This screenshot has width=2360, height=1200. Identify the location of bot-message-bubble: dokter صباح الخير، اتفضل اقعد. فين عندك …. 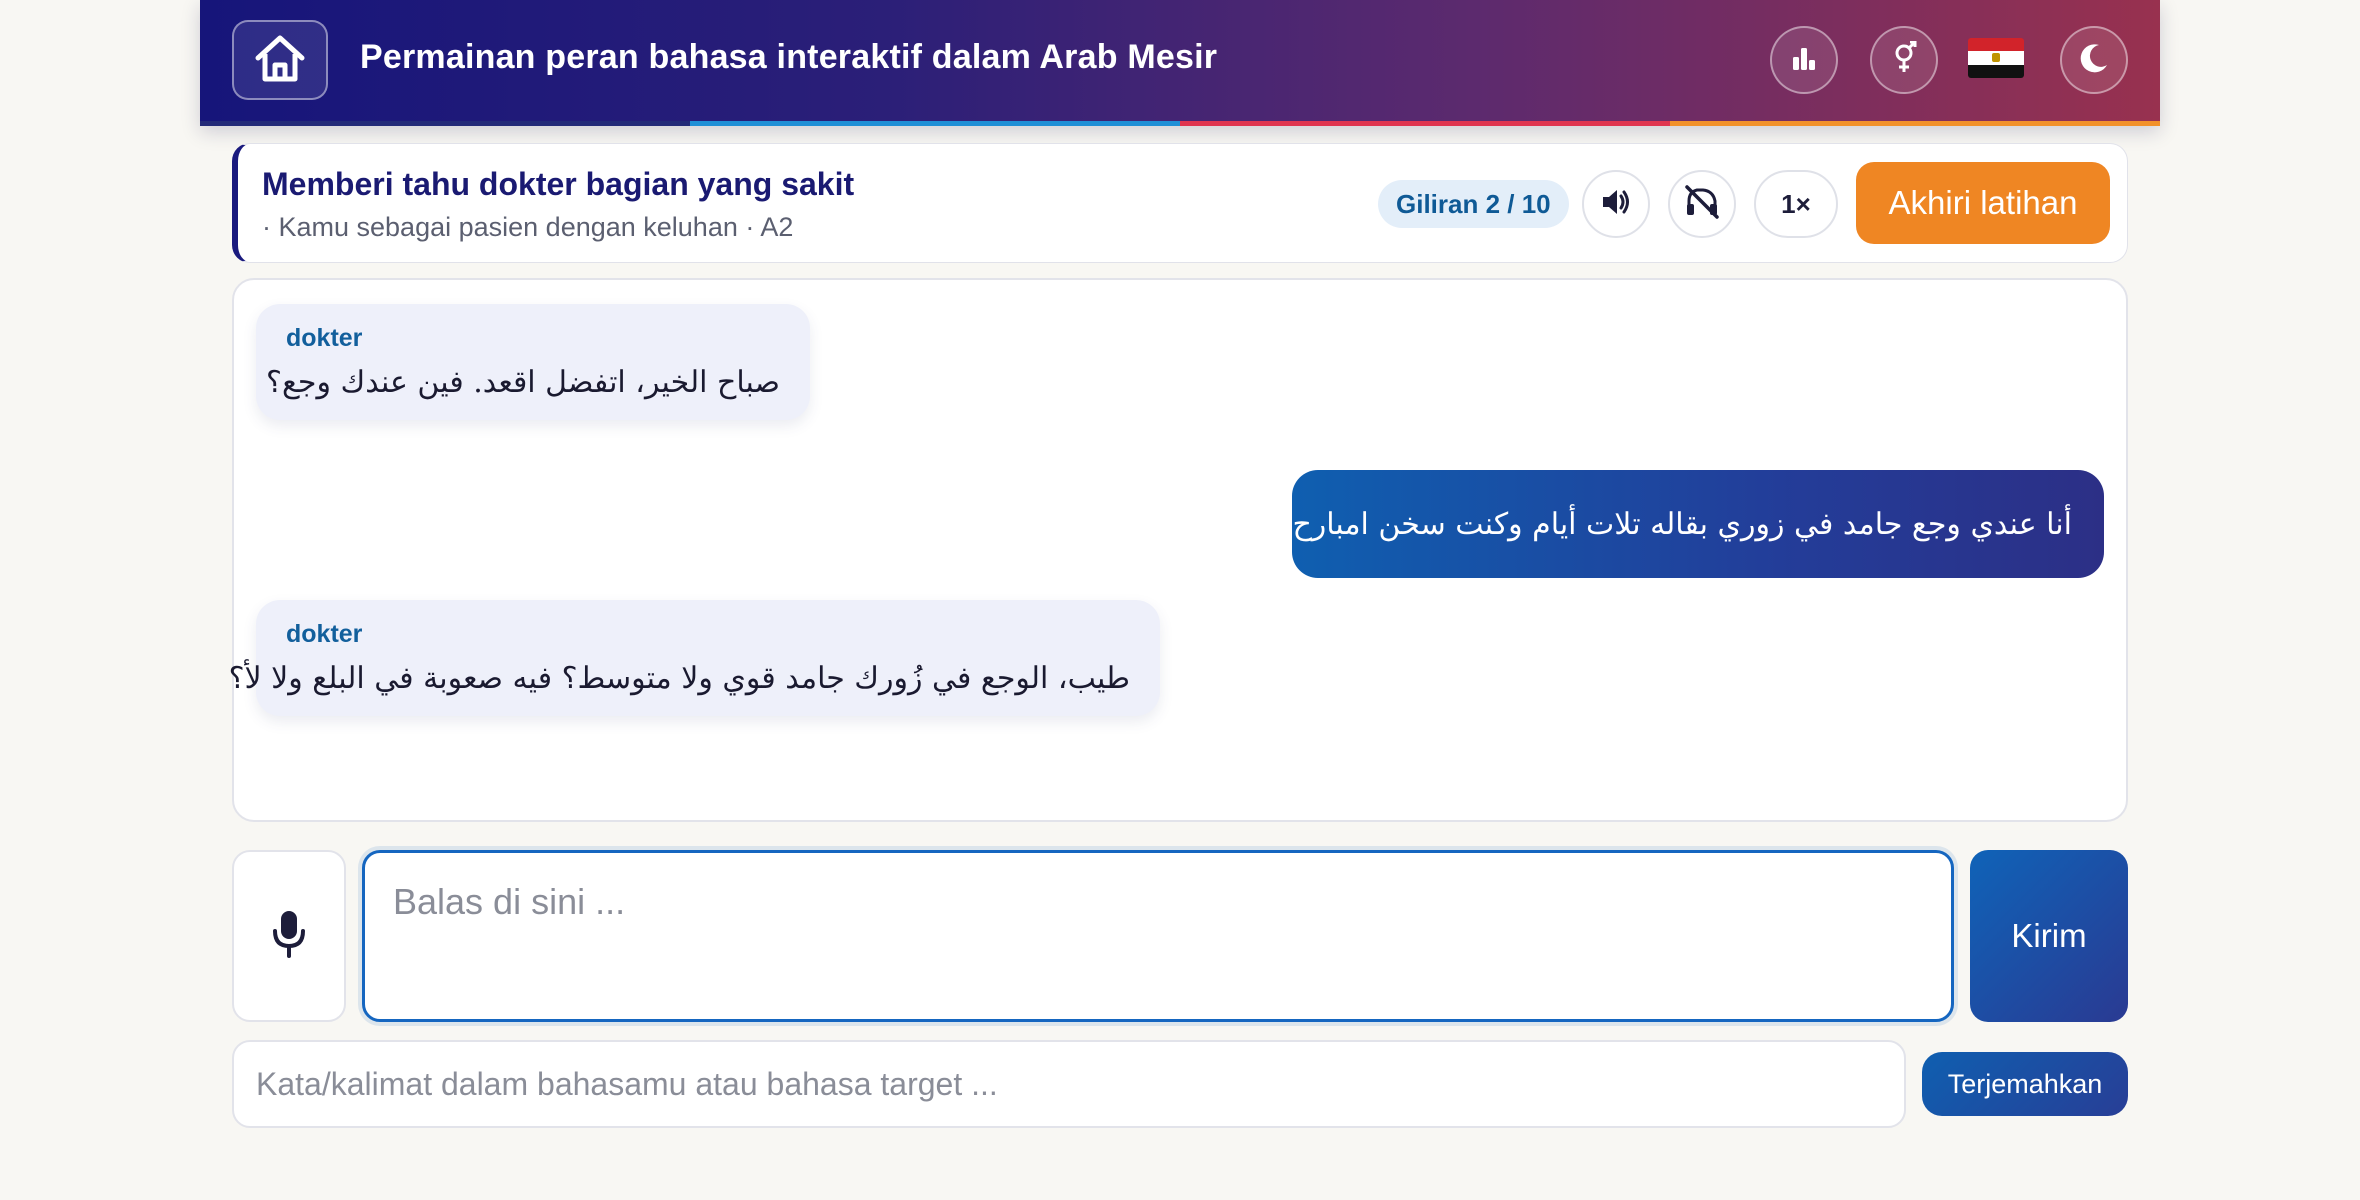
(533, 362).